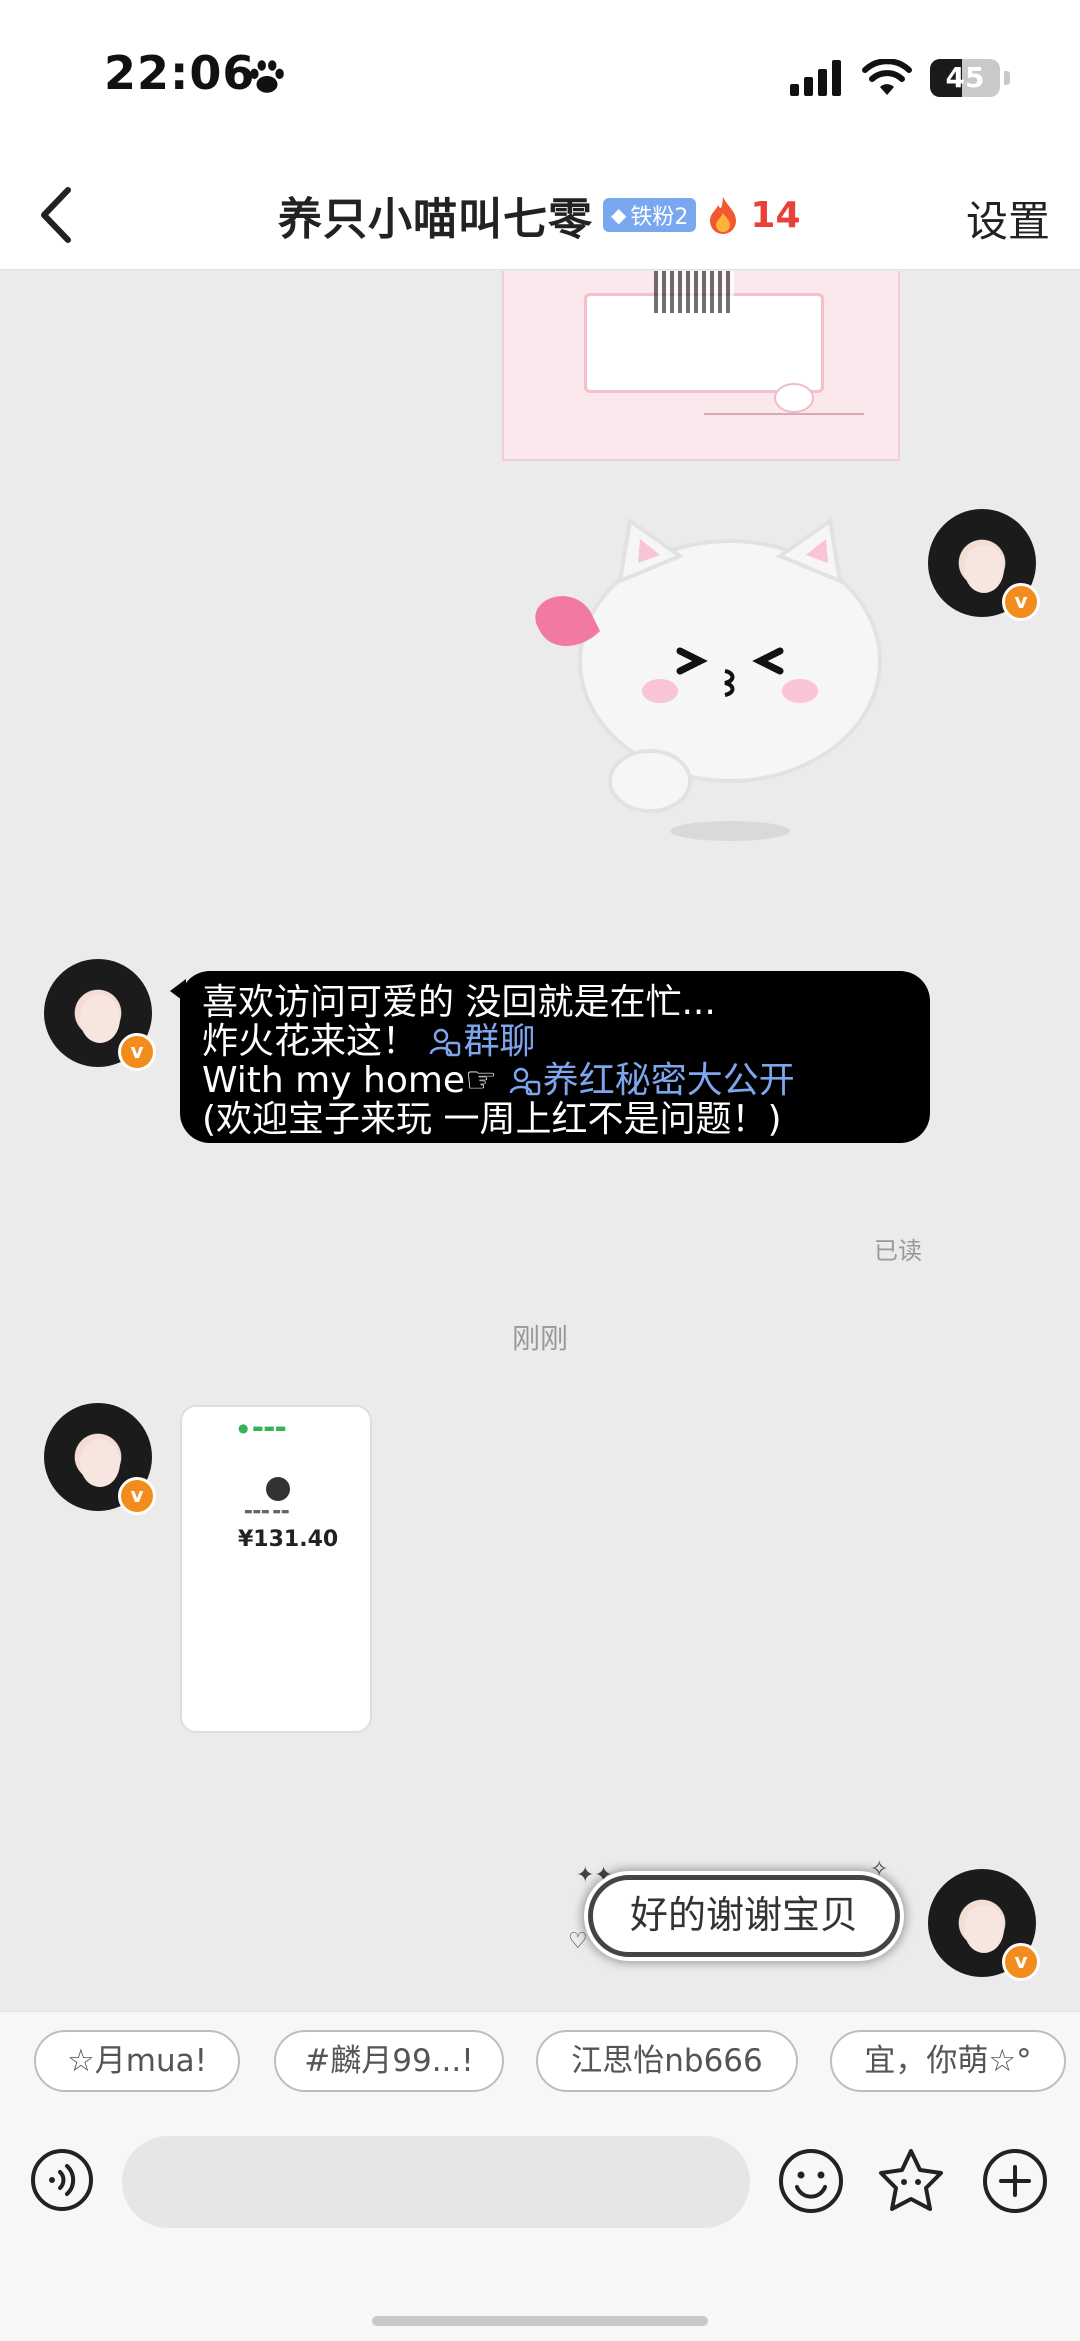 The height and width of the screenshot is (2341, 1080). What do you see at coordinates (499, 1041) in the screenshot?
I see `group-link-label: 群聊` at bounding box center [499, 1041].